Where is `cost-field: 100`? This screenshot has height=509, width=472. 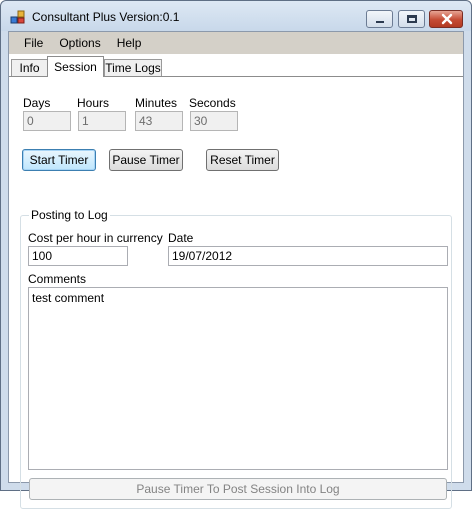
cost-field: 100 is located at coordinates (78, 256).